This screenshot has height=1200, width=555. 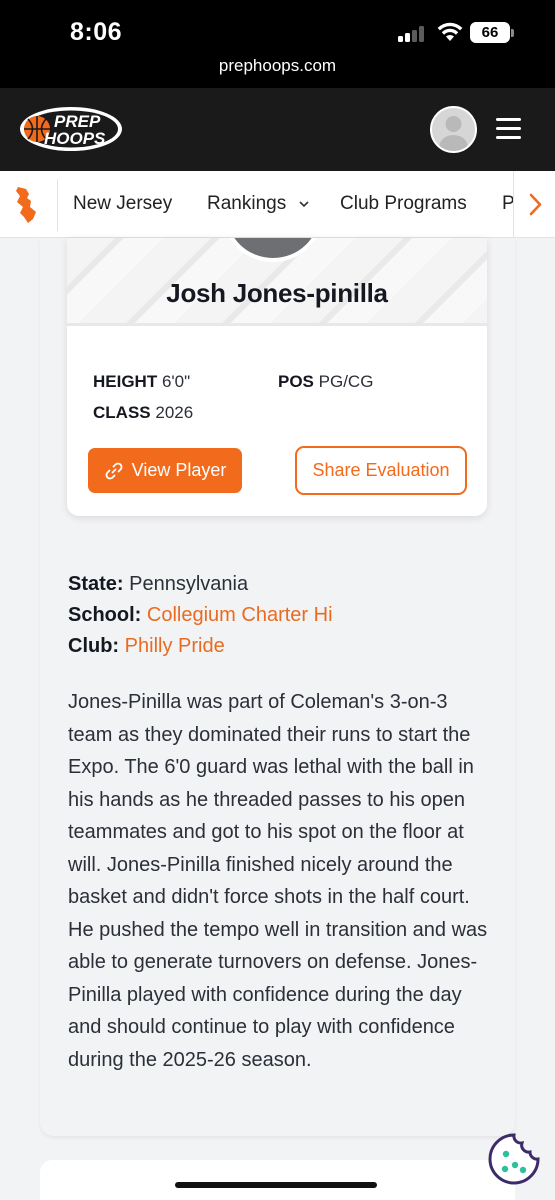 What do you see at coordinates (508, 129) in the screenshot?
I see `hamburger-menu-icon` at bounding box center [508, 129].